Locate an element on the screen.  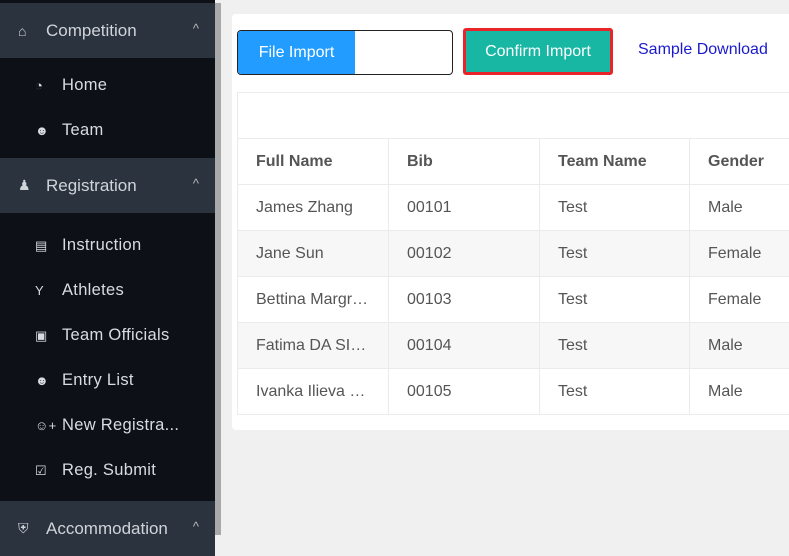
book-icon: ▤ is located at coordinates (48, 246).